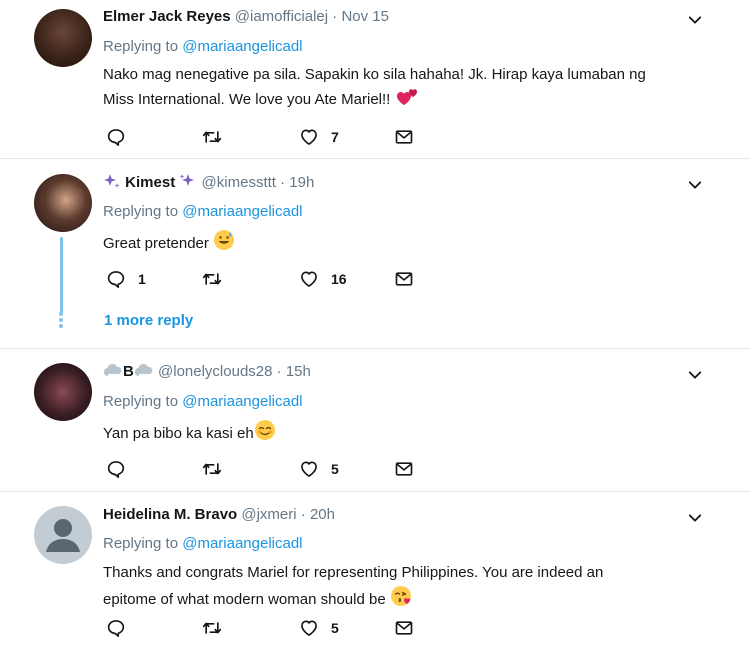  Describe the element at coordinates (128, 371) in the screenshot. I see `author-name: B` at that location.